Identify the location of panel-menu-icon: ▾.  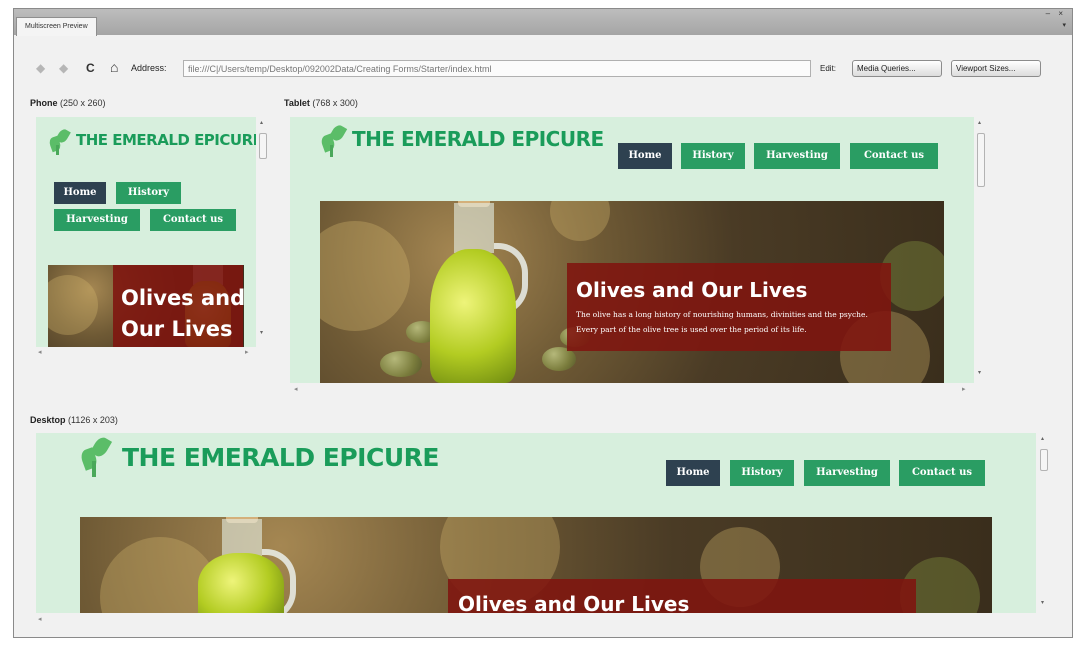
(1064, 25).